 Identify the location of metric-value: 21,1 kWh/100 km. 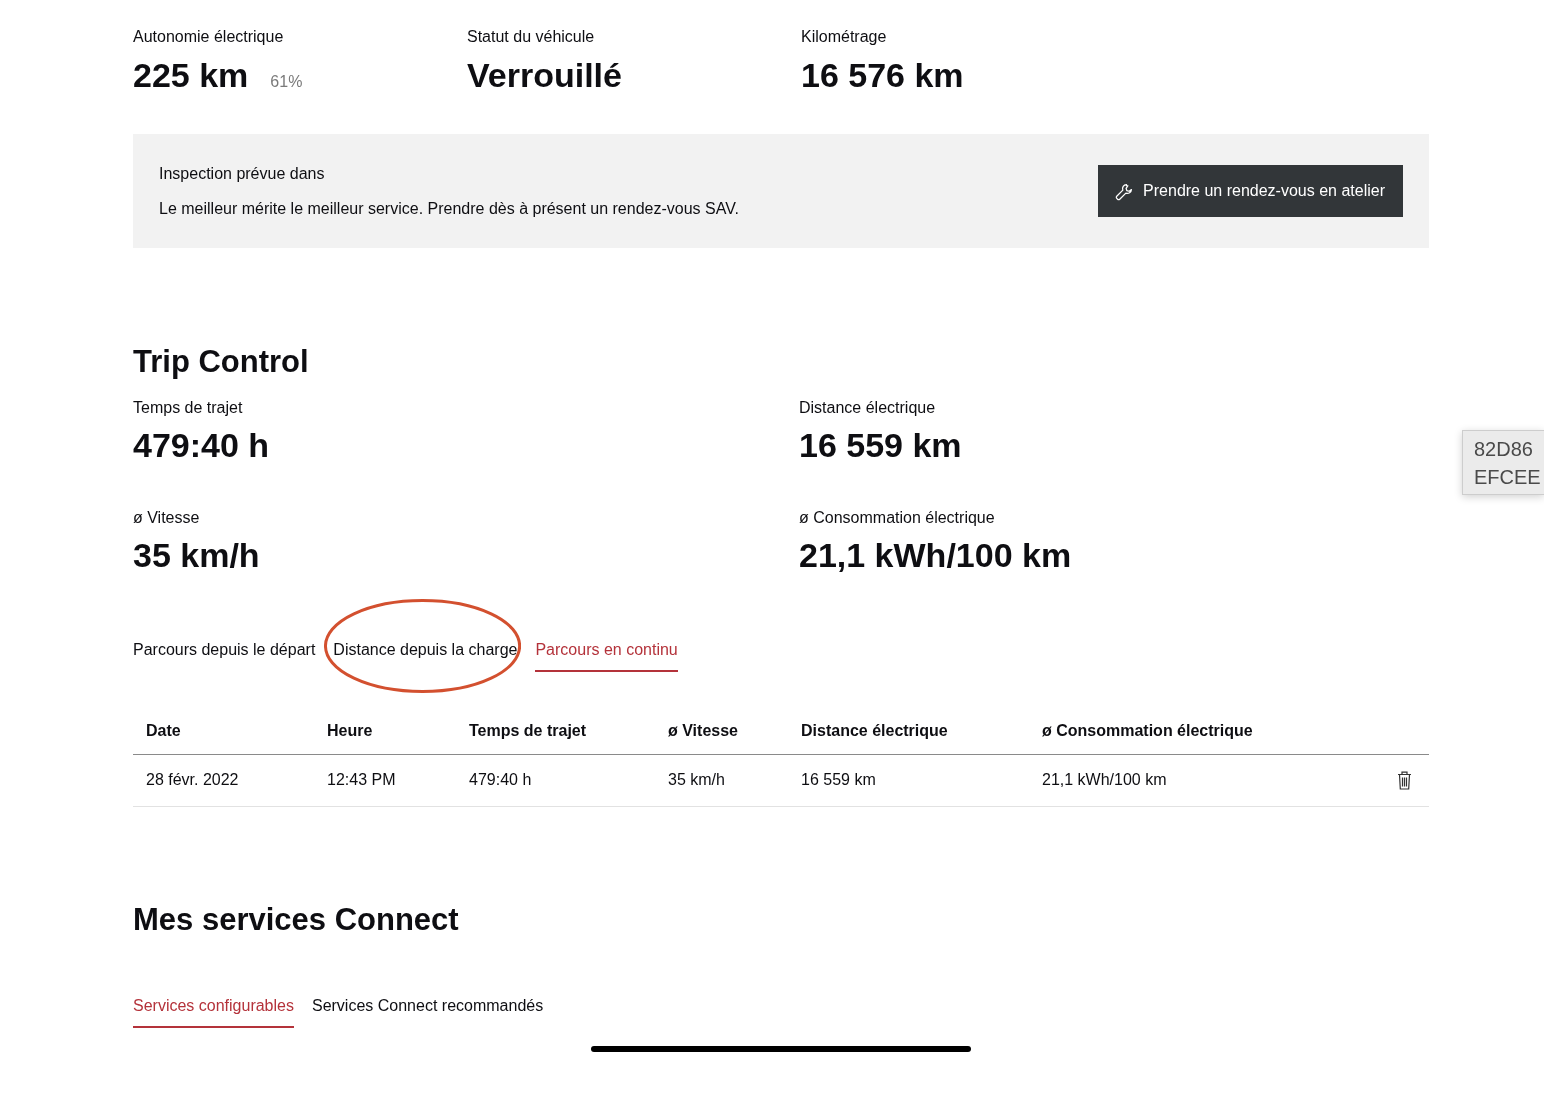
(935, 555).